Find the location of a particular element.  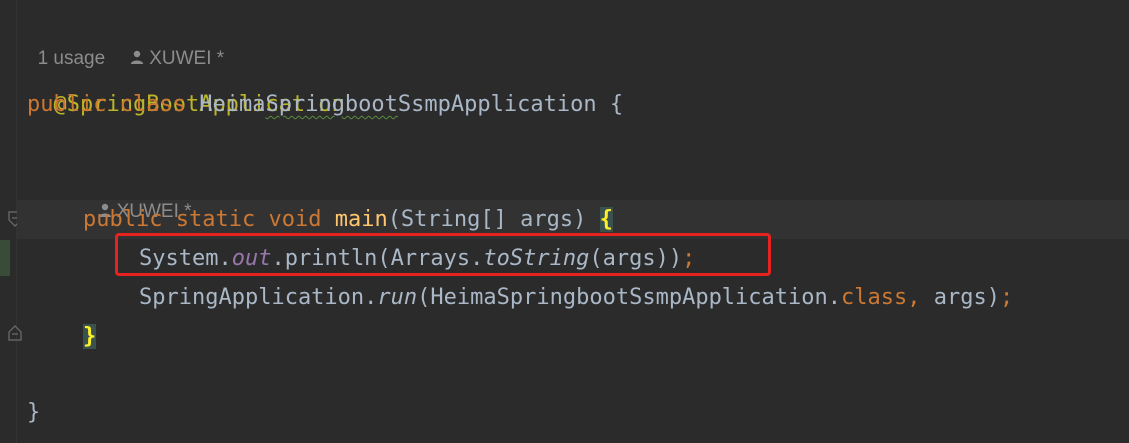

code-line-class-close: } is located at coordinates (33, 412).